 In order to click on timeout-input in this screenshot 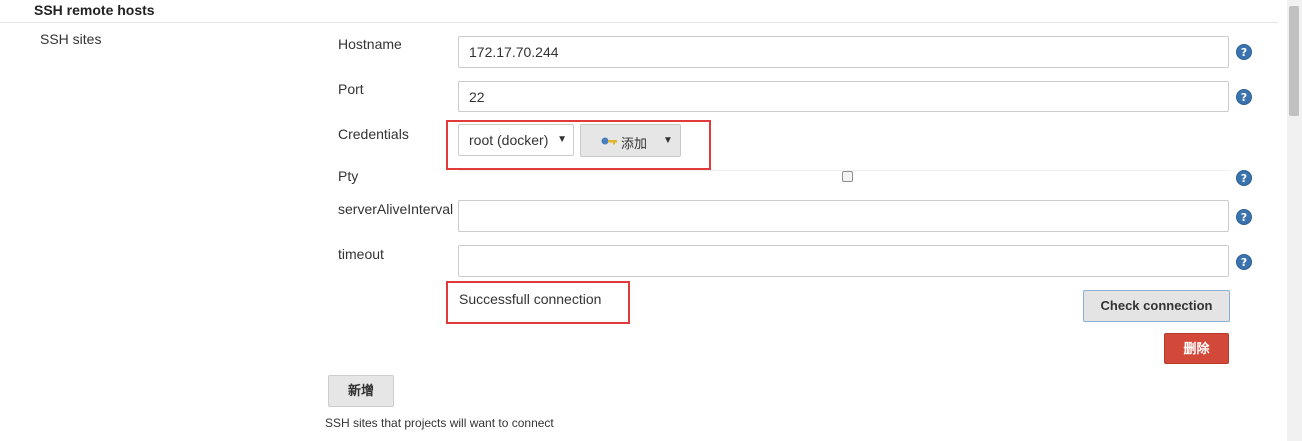, I will do `click(843, 261)`.